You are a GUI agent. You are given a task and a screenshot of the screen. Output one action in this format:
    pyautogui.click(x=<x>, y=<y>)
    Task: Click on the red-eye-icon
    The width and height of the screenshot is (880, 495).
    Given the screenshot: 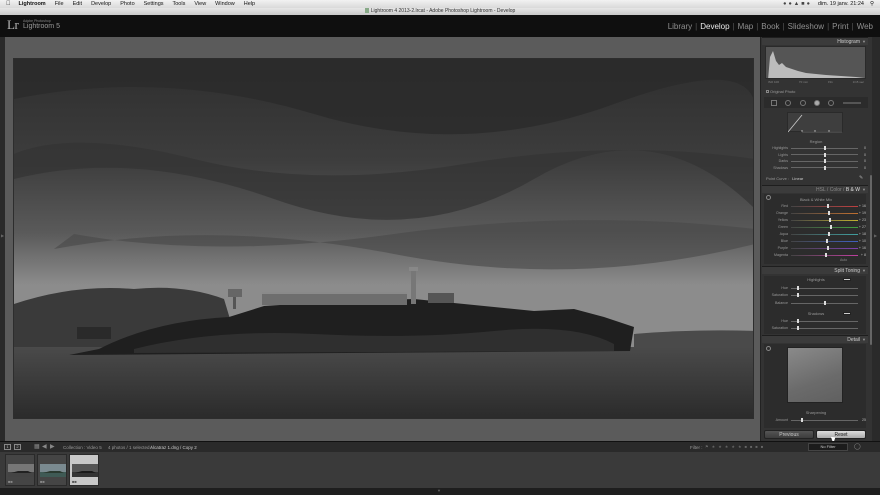 What is the action you would take?
    pyautogui.click(x=802, y=102)
    